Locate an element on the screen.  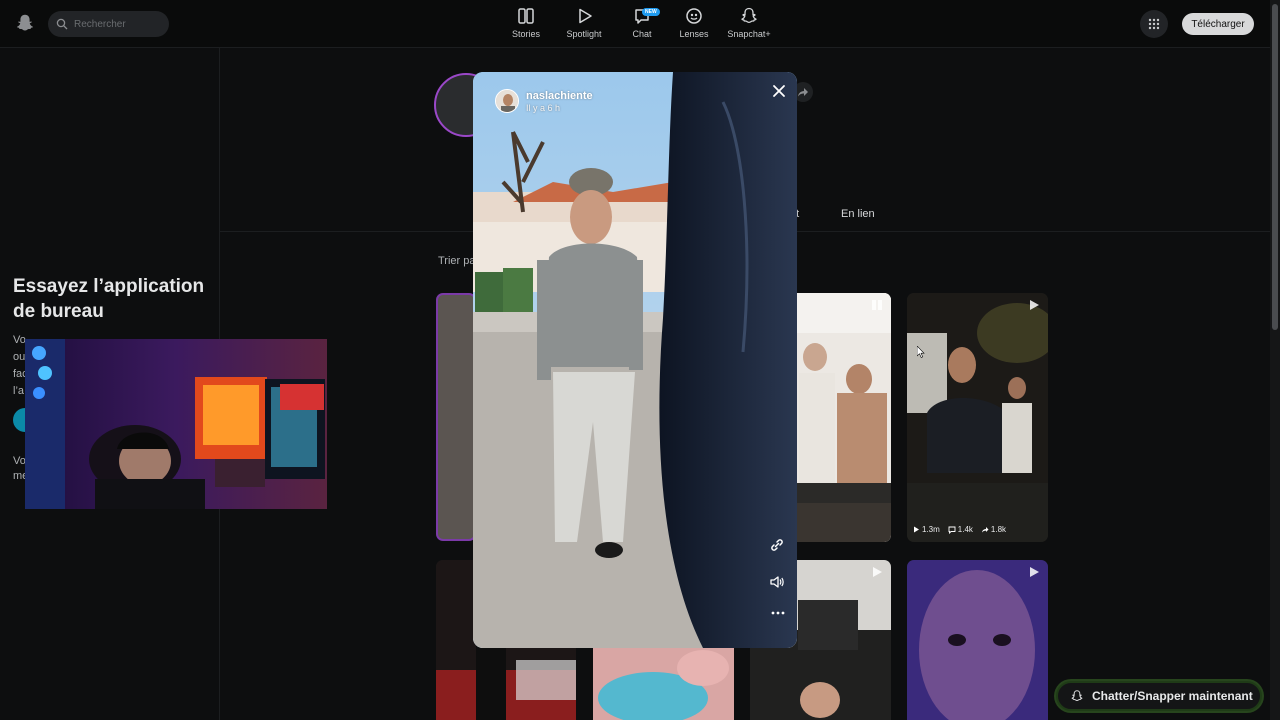
nav-lenses: Lenses is located at coordinates (694, 22).